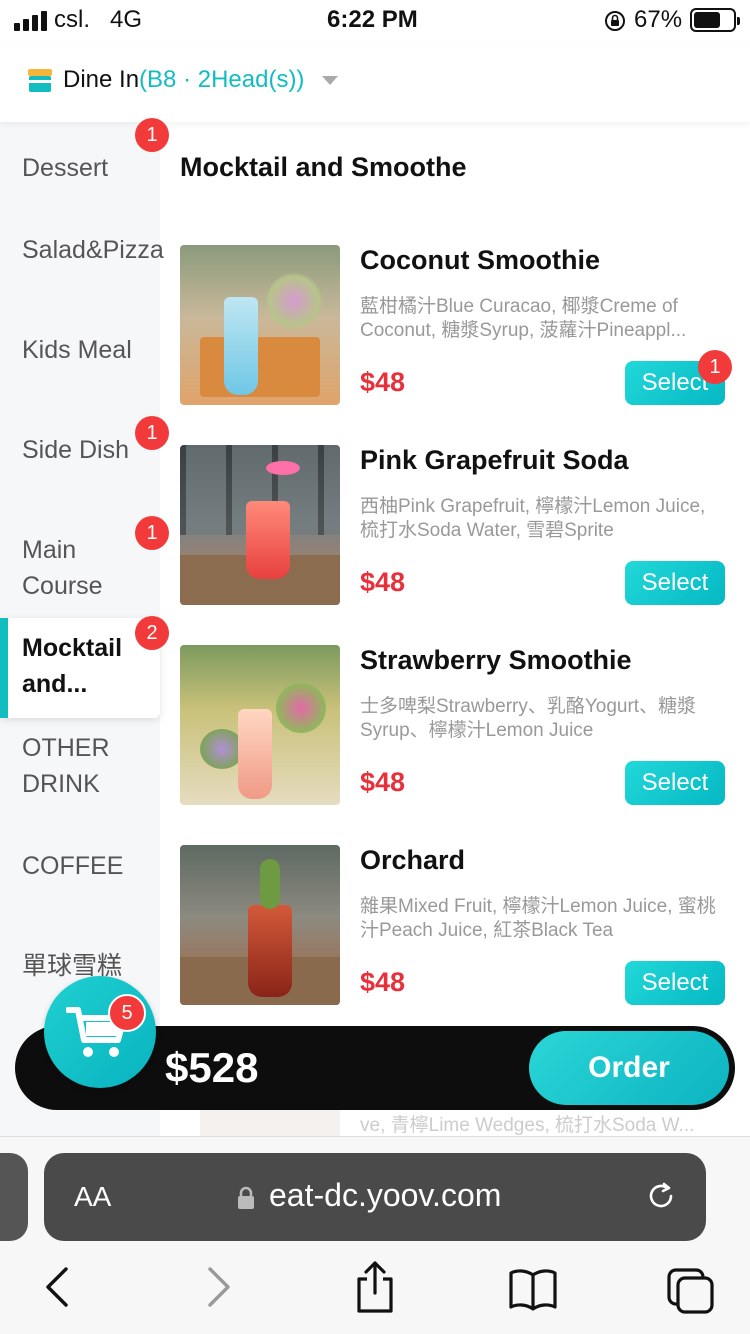 The image size is (750, 1334). I want to click on sidebar-item-salad-pizza: Salad&Pizza, so click(82, 272).